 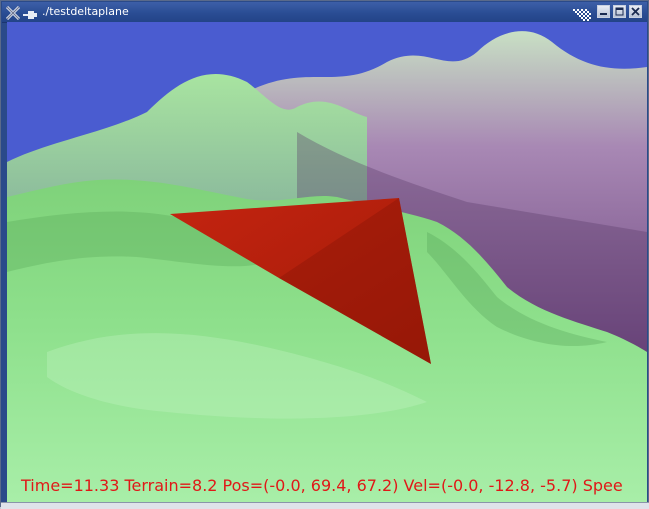 What do you see at coordinates (85, 11) in the screenshot?
I see `window-title: ./testdeltaplane` at bounding box center [85, 11].